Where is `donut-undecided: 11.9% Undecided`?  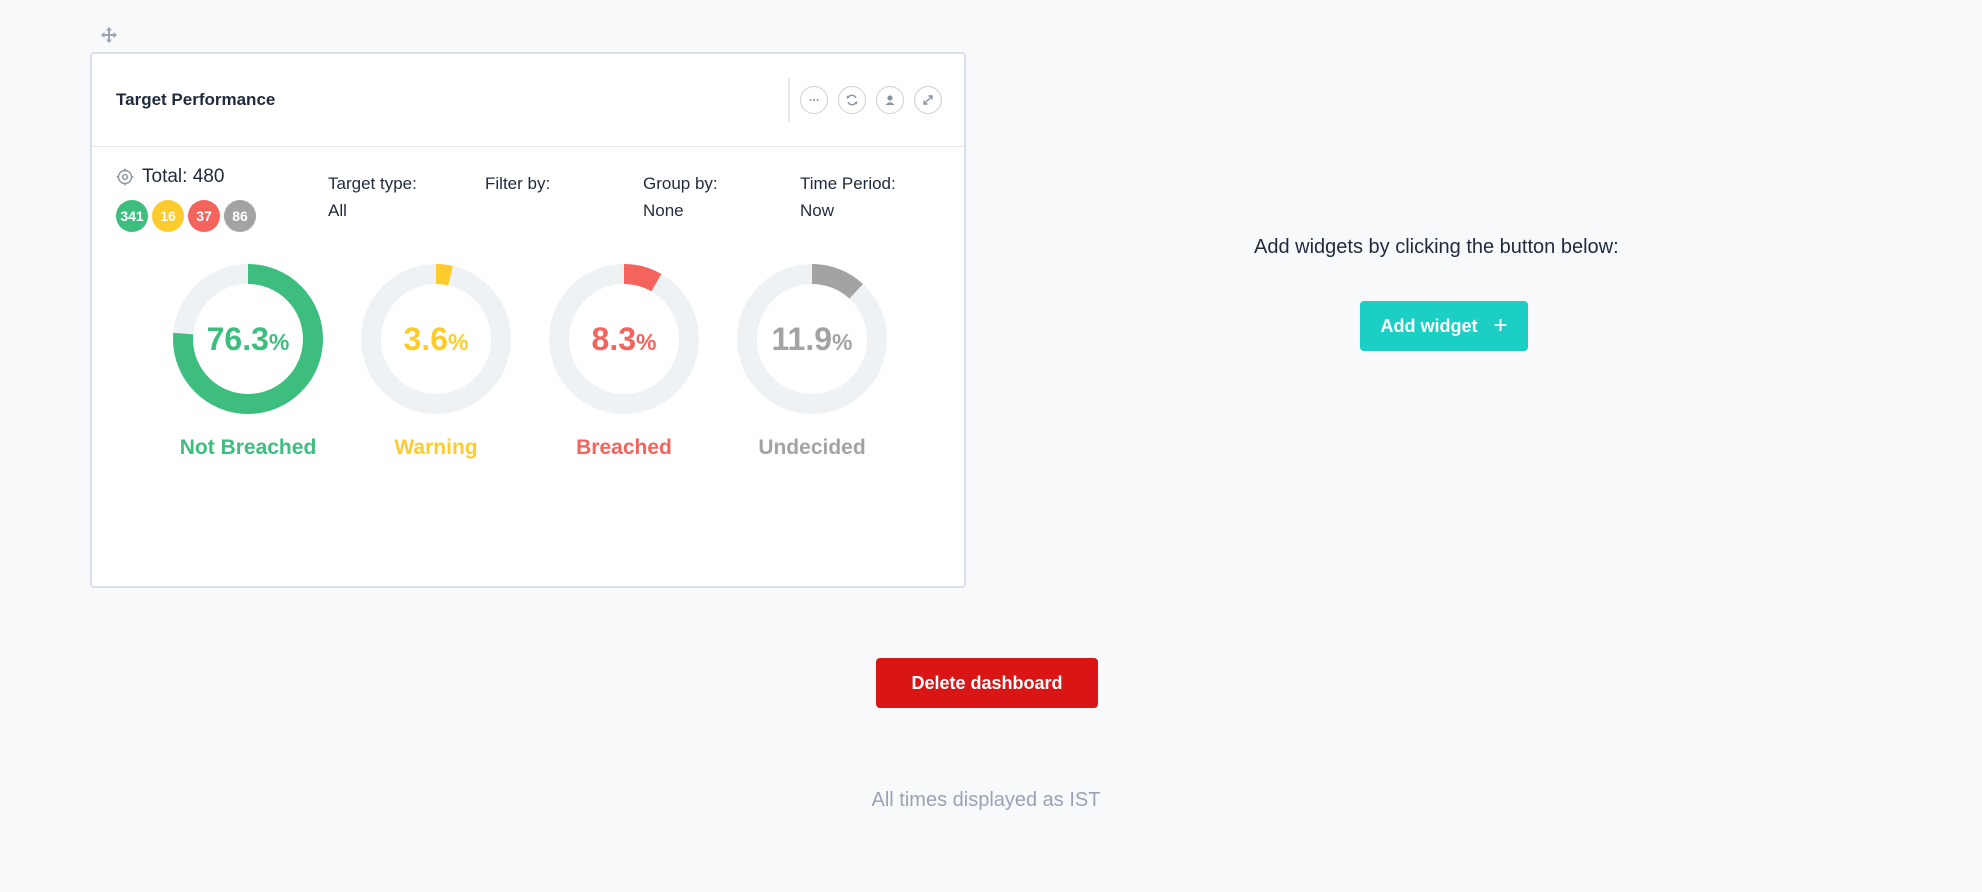
donut-undecided: 11.9% Undecided is located at coordinates (812, 362).